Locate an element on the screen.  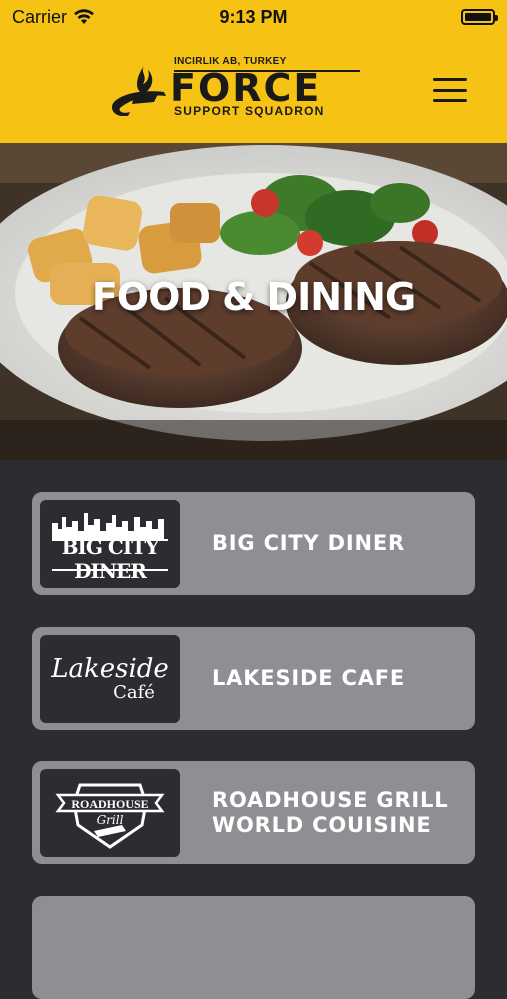
restaurant-name-line: BIG CITY DINER is located at coordinates (308, 543).